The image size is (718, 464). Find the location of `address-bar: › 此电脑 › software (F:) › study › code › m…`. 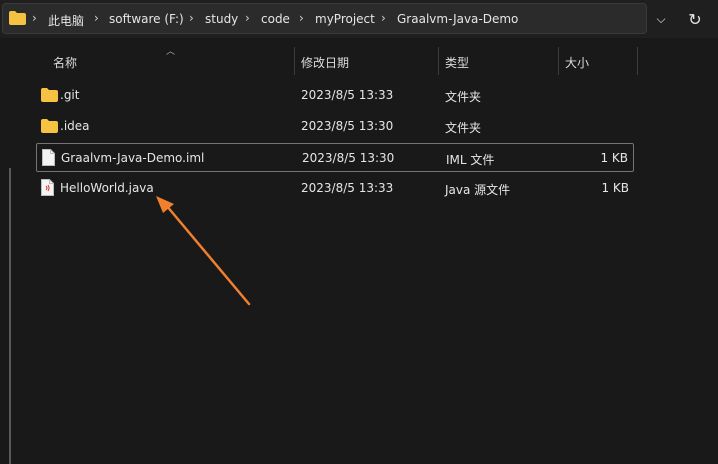

address-bar: › 此电脑 › software (F:) › study › code › m… is located at coordinates (359, 19).